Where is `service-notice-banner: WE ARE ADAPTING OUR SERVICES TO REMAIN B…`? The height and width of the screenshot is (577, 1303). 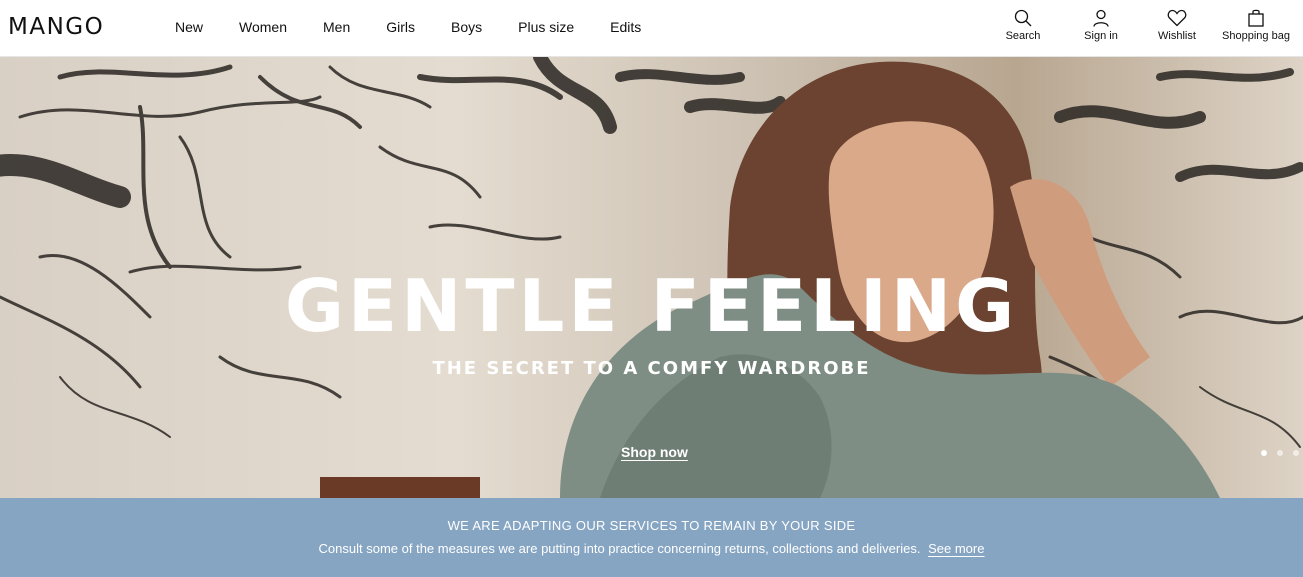
service-notice-banner: WE ARE ADAPTING OUR SERVICES TO REMAIN B… is located at coordinates (651, 537).